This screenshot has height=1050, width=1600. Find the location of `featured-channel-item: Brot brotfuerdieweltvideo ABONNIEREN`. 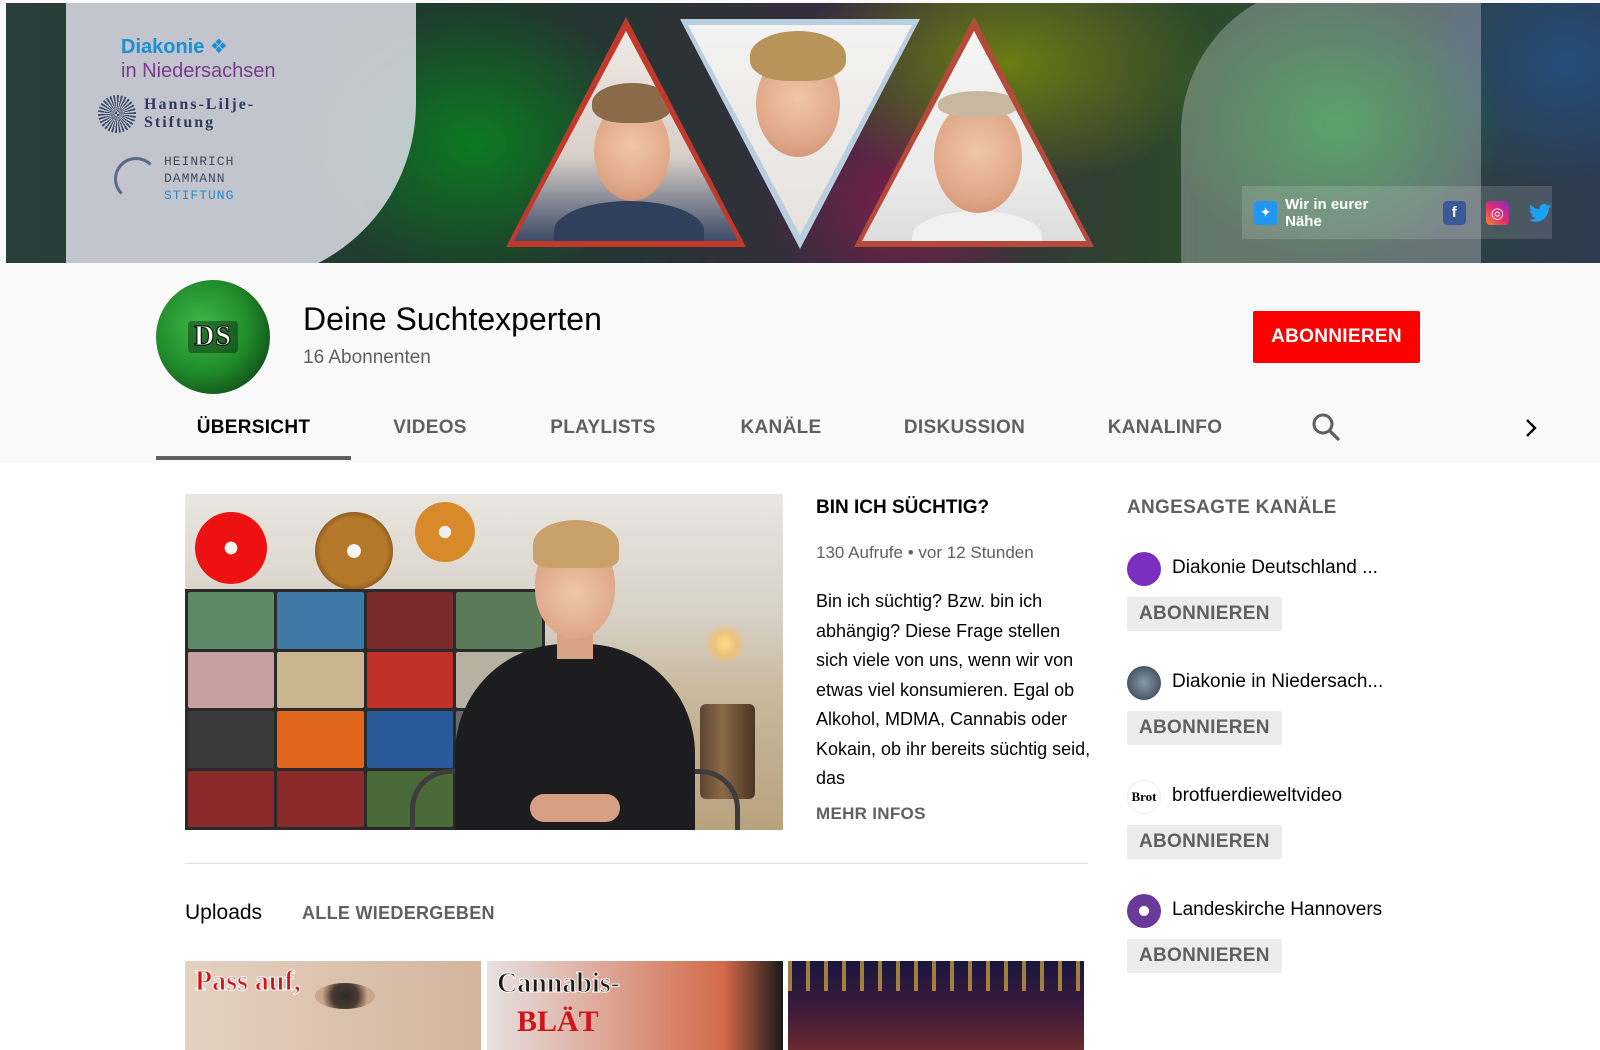

featured-channel-item: Brot brotfuerdieweltvideo ABONNIEREN is located at coordinates (1337, 830).